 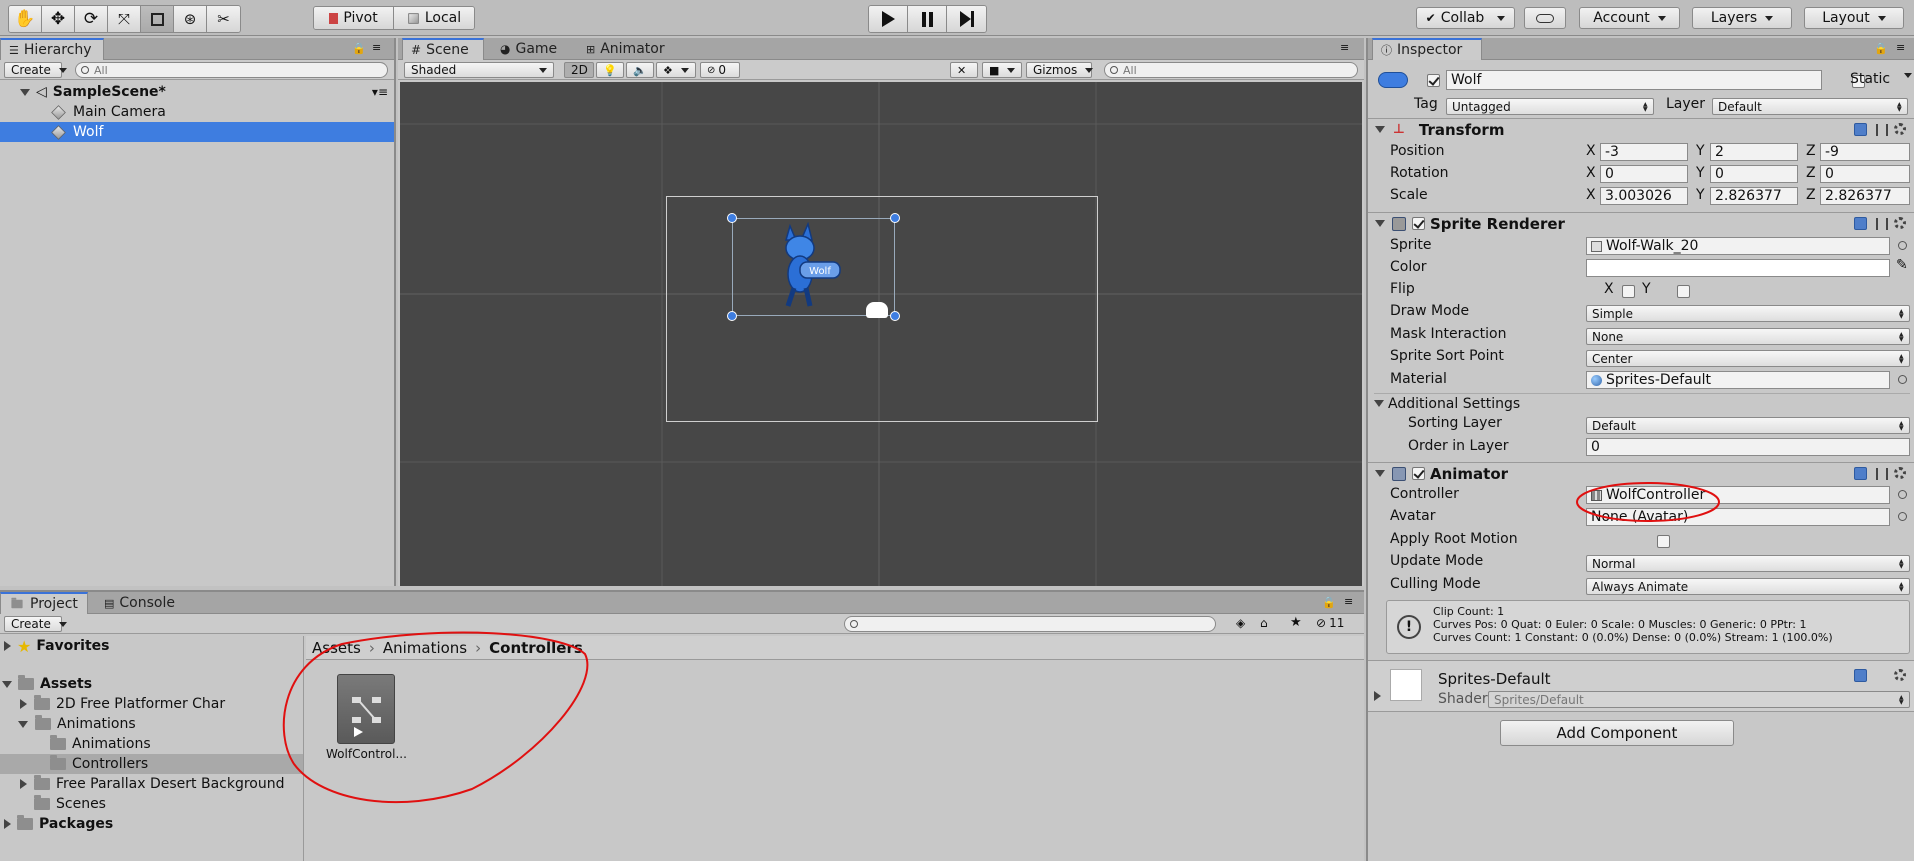 What do you see at coordinates (151, 804) in the screenshot?
I see `tree-item-scenes: Scenes` at bounding box center [151, 804].